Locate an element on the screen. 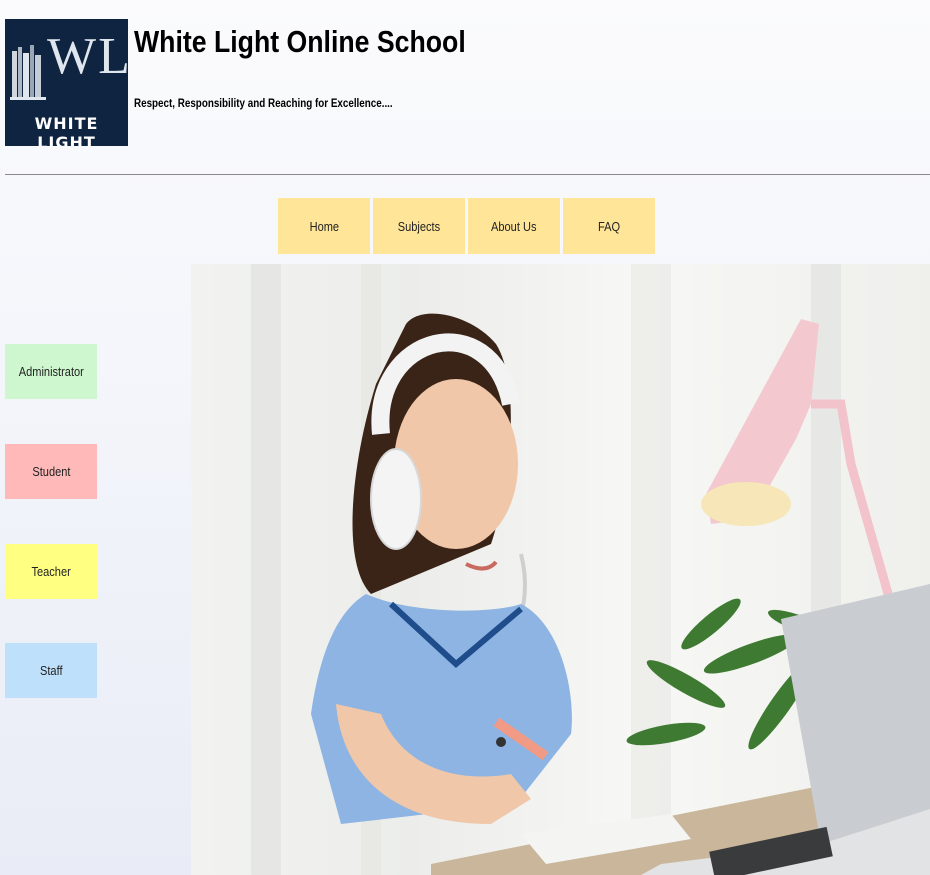 The width and height of the screenshot is (930, 875). sidebar-staff-button: Staff is located at coordinates (51, 670).